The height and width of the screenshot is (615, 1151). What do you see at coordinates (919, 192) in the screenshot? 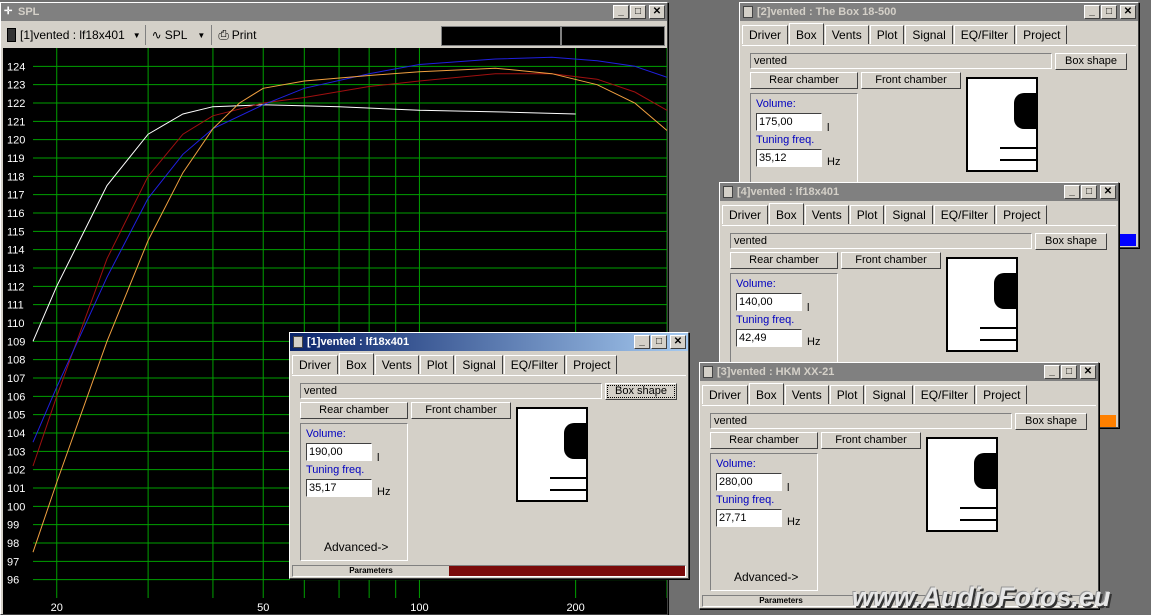
I see `box4-titlebar: [4]vented : lf18x401 _ □ ✕` at bounding box center [919, 192].